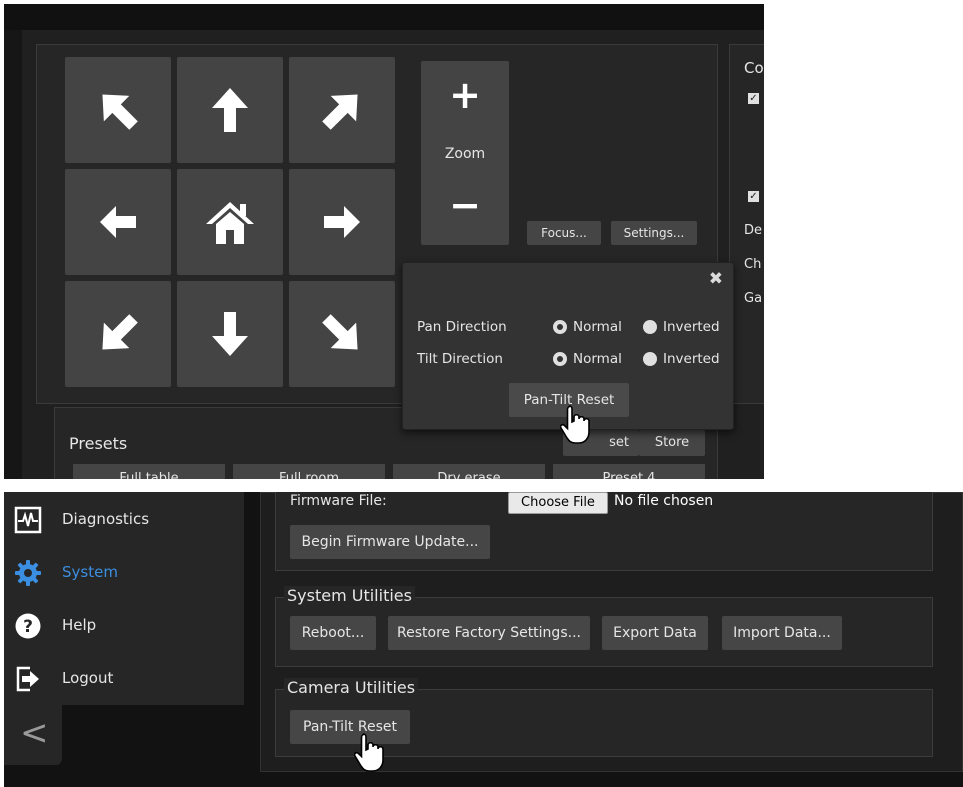 The height and width of the screenshot is (787, 963). Describe the element at coordinates (149, 471) in the screenshot. I see `preset-button: Full table` at that location.